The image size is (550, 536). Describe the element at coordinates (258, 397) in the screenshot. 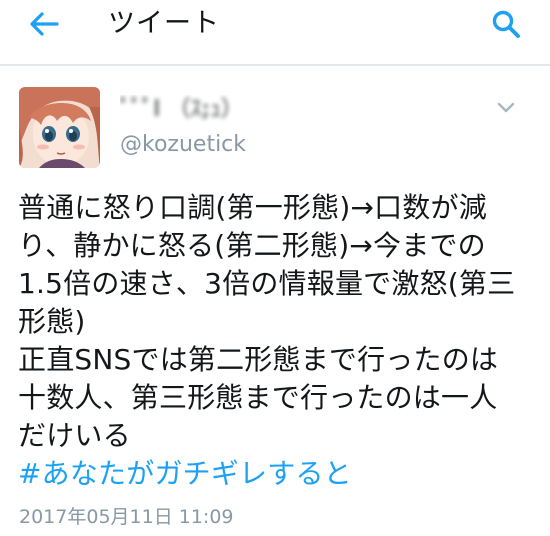

I see `tweet-text-line: 十数人、第三形態まで行ったのは一人` at that location.